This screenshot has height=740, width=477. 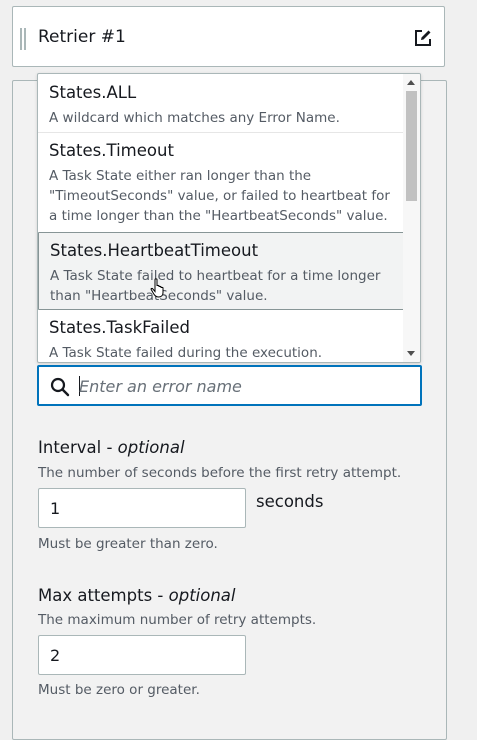 What do you see at coordinates (423, 38) in the screenshot?
I see `edit-icon` at bounding box center [423, 38].